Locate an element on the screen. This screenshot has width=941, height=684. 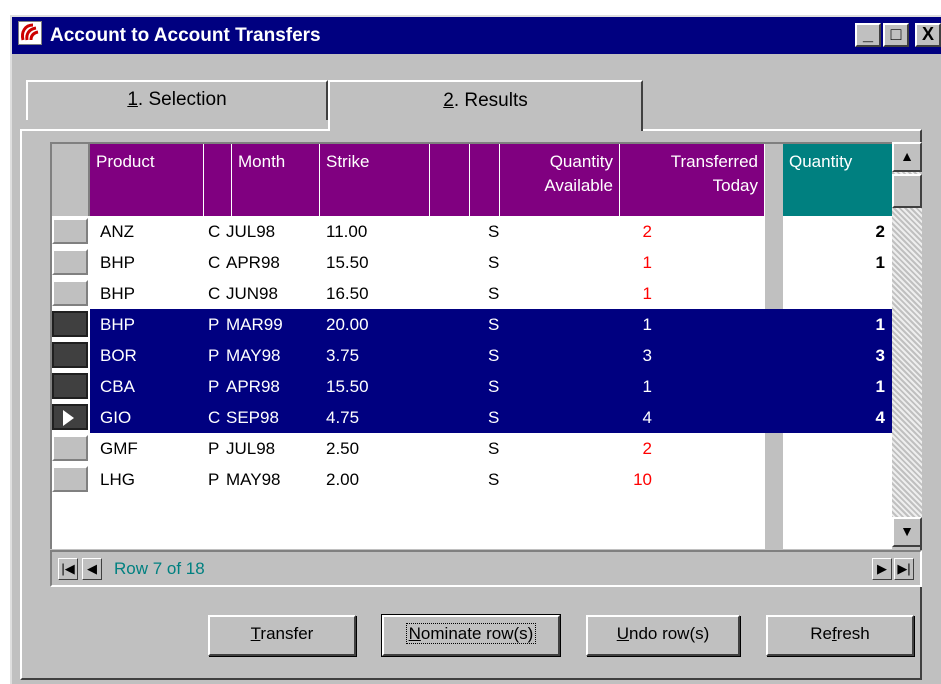
table-row: CBA P APR98 15.50 S 1 1 is located at coordinates (491, 386).